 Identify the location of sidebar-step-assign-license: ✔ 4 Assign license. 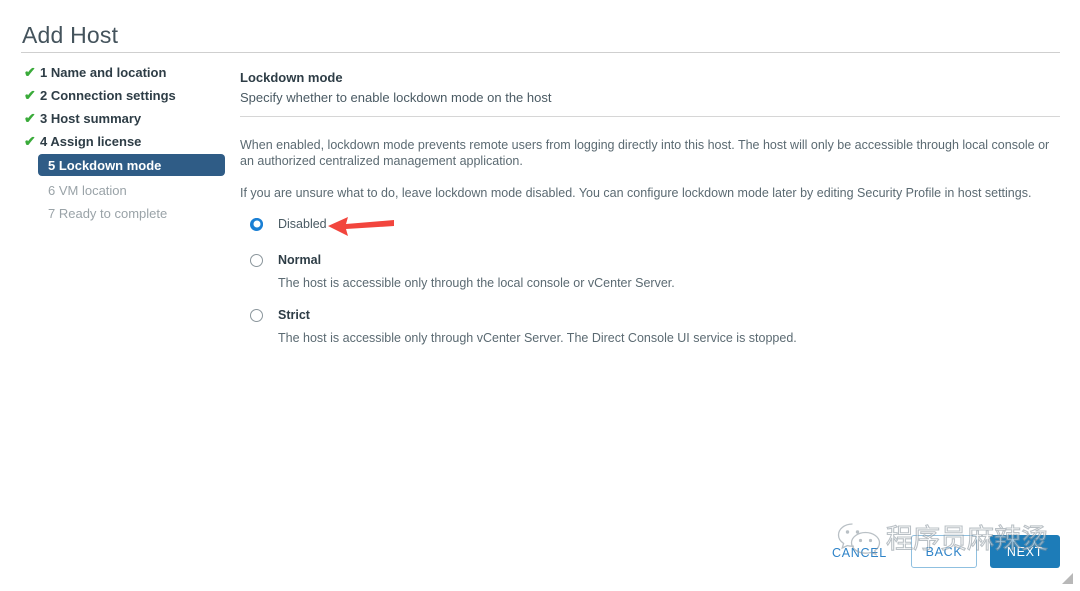
(124, 141).